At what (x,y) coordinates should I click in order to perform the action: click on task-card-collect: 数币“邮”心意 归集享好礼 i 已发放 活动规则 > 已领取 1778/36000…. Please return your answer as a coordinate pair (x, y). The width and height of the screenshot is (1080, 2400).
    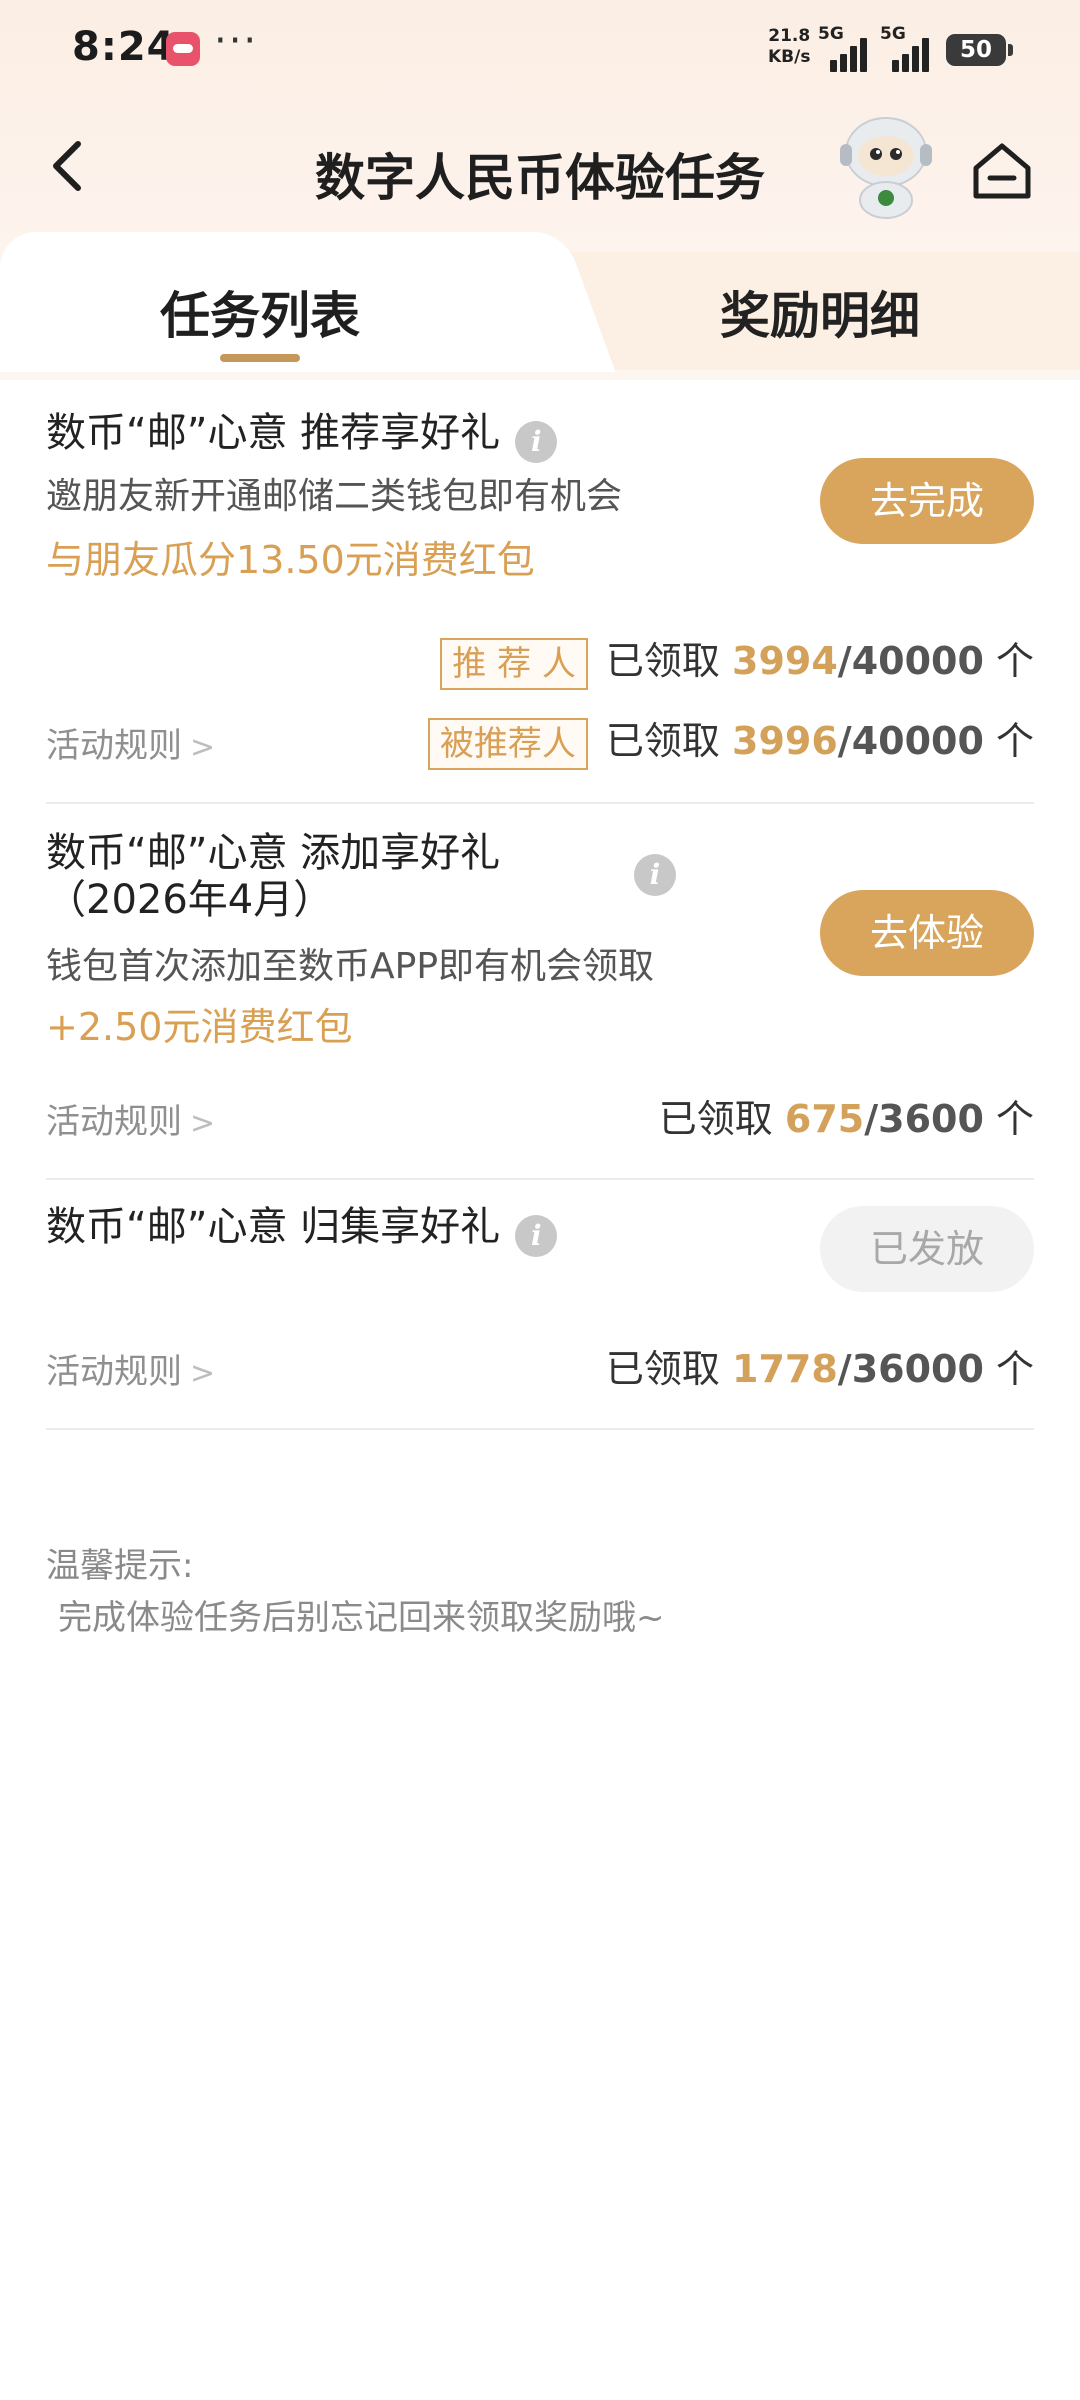
    Looking at the image, I should click on (540, 1305).